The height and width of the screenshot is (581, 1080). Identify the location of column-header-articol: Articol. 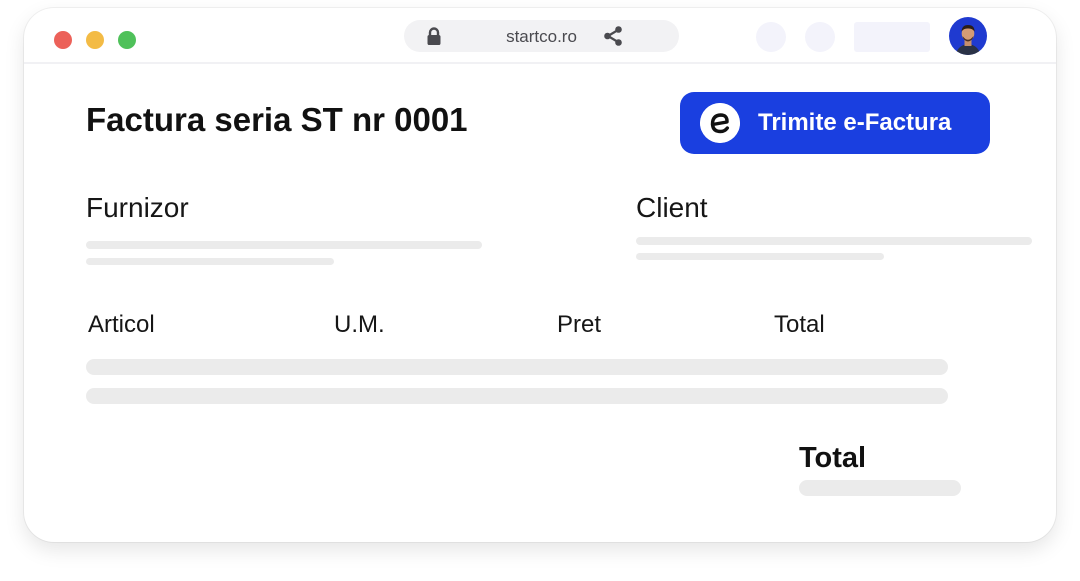
(121, 324).